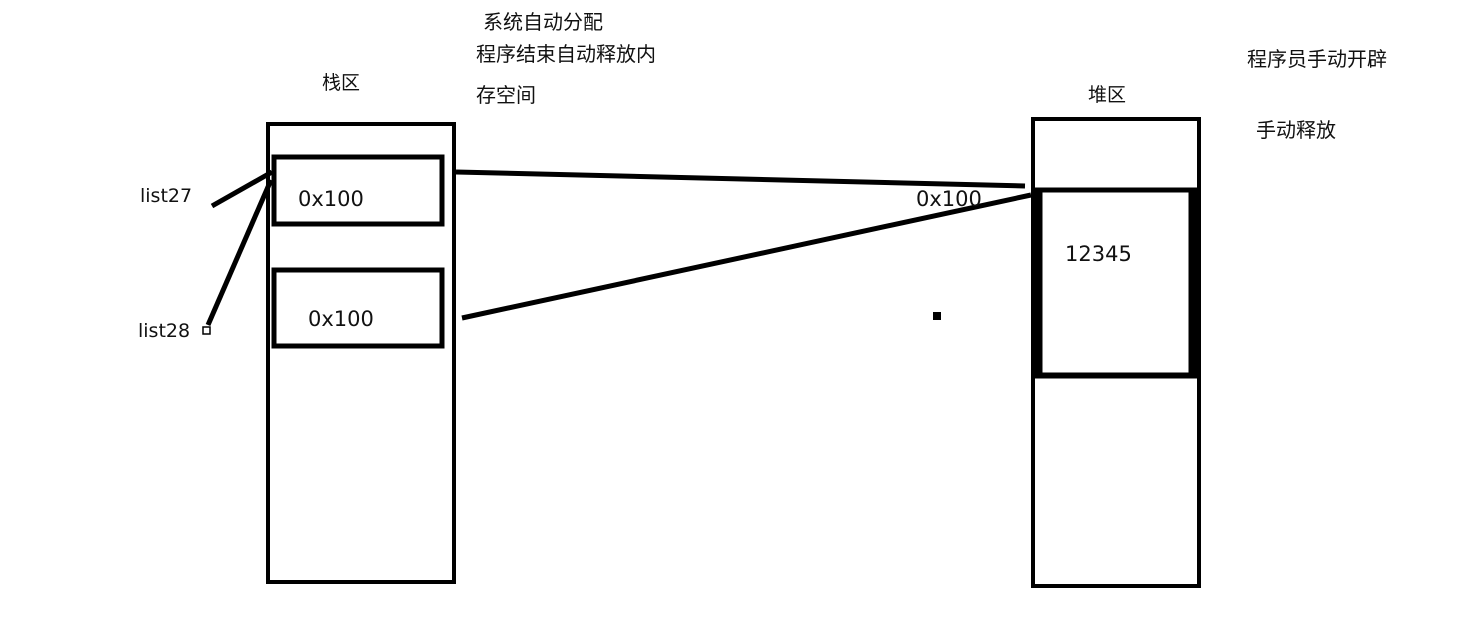 Image resolution: width=1472 pixels, height=625 pixels. I want to click on heap-note-line-2: 手动释放, so click(1296, 130).